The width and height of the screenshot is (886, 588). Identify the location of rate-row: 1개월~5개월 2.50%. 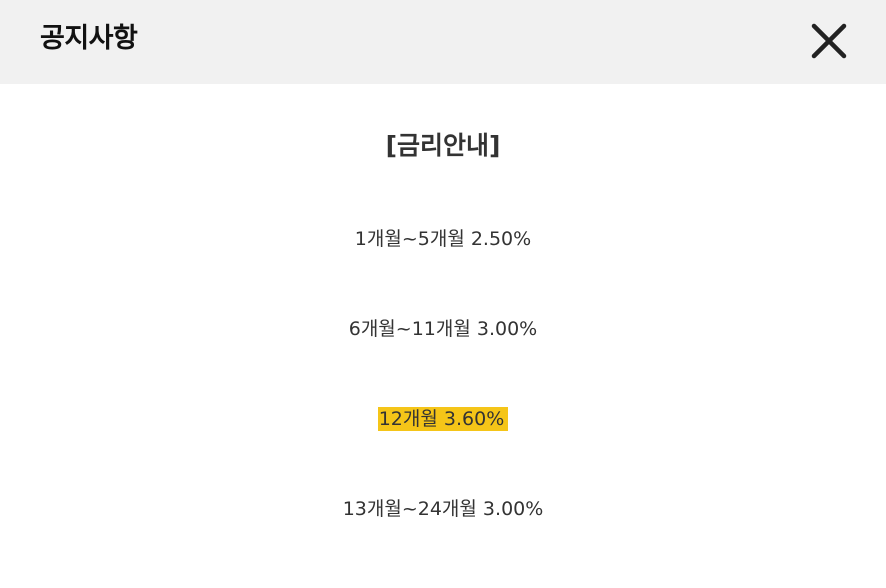
(443, 239).